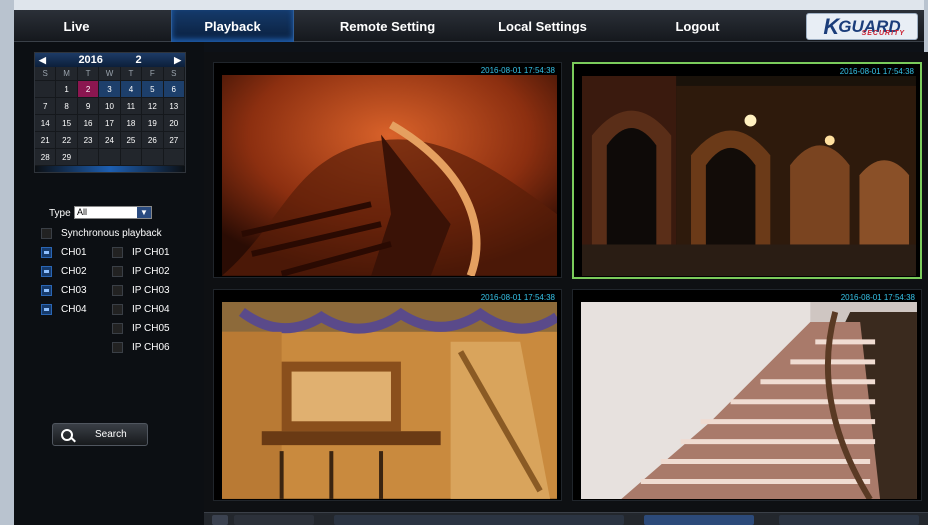 Image resolution: width=928 pixels, height=525 pixels. Describe the element at coordinates (67, 434) in the screenshot. I see `search-icon` at that location.